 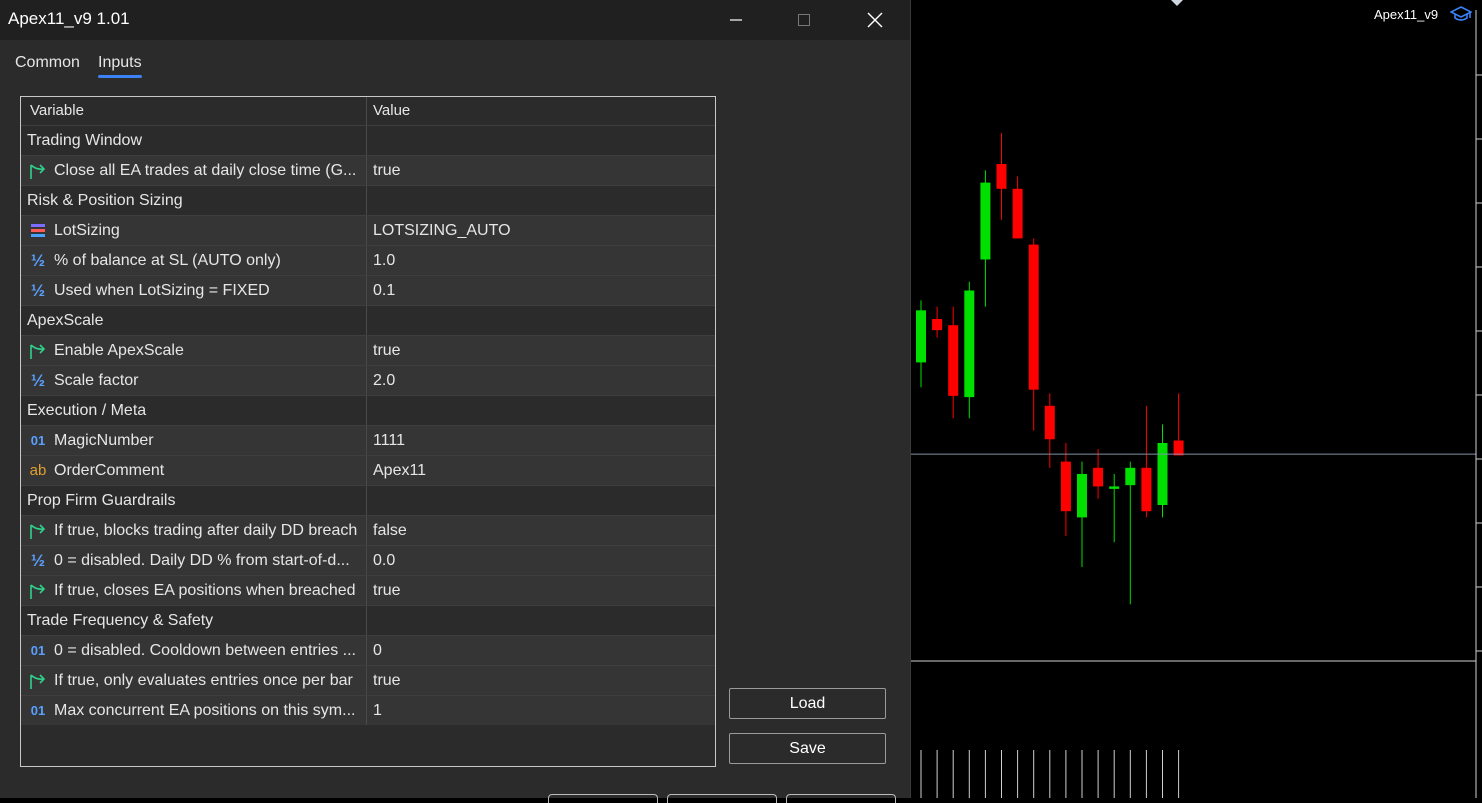 I want to click on maximize-button, so click(x=804, y=20).